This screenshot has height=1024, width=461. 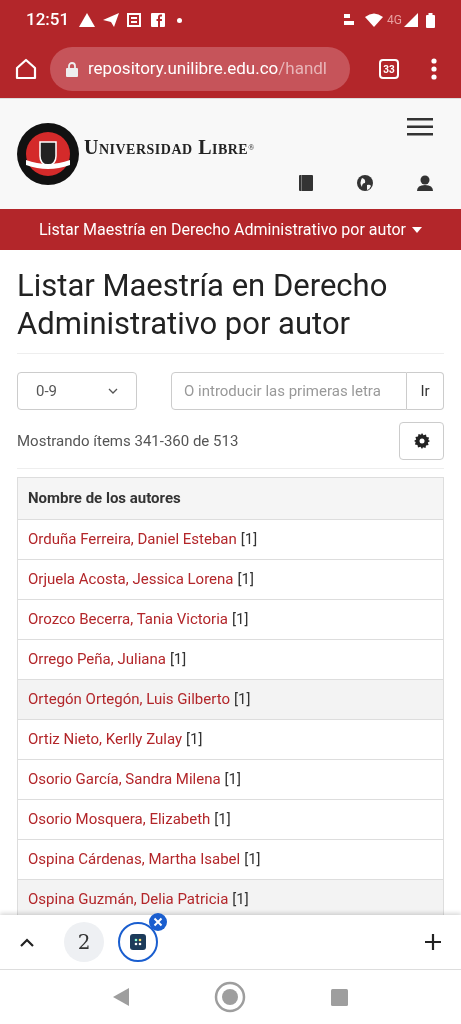 I want to click on author-link: Osorio Mosquera, Elizabeth, so click(x=119, y=819).